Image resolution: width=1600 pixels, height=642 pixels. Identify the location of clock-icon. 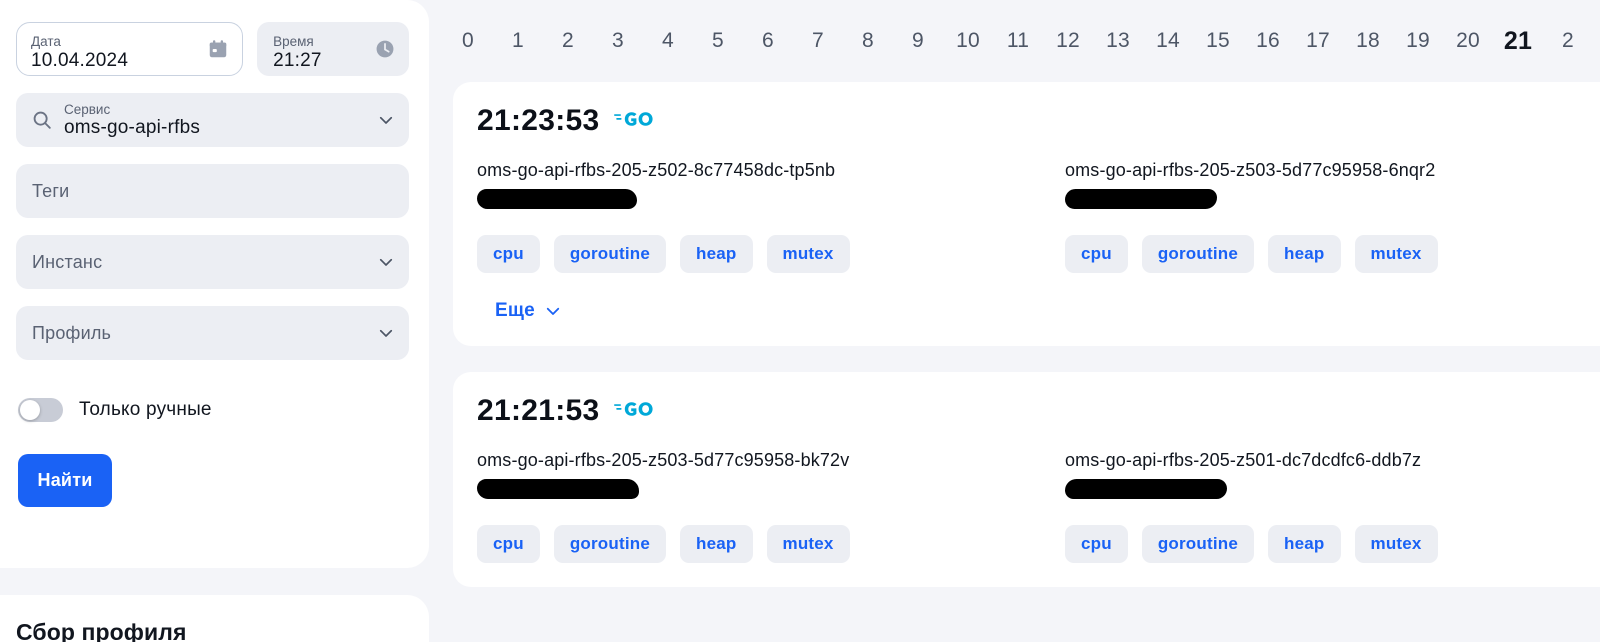
(385, 49).